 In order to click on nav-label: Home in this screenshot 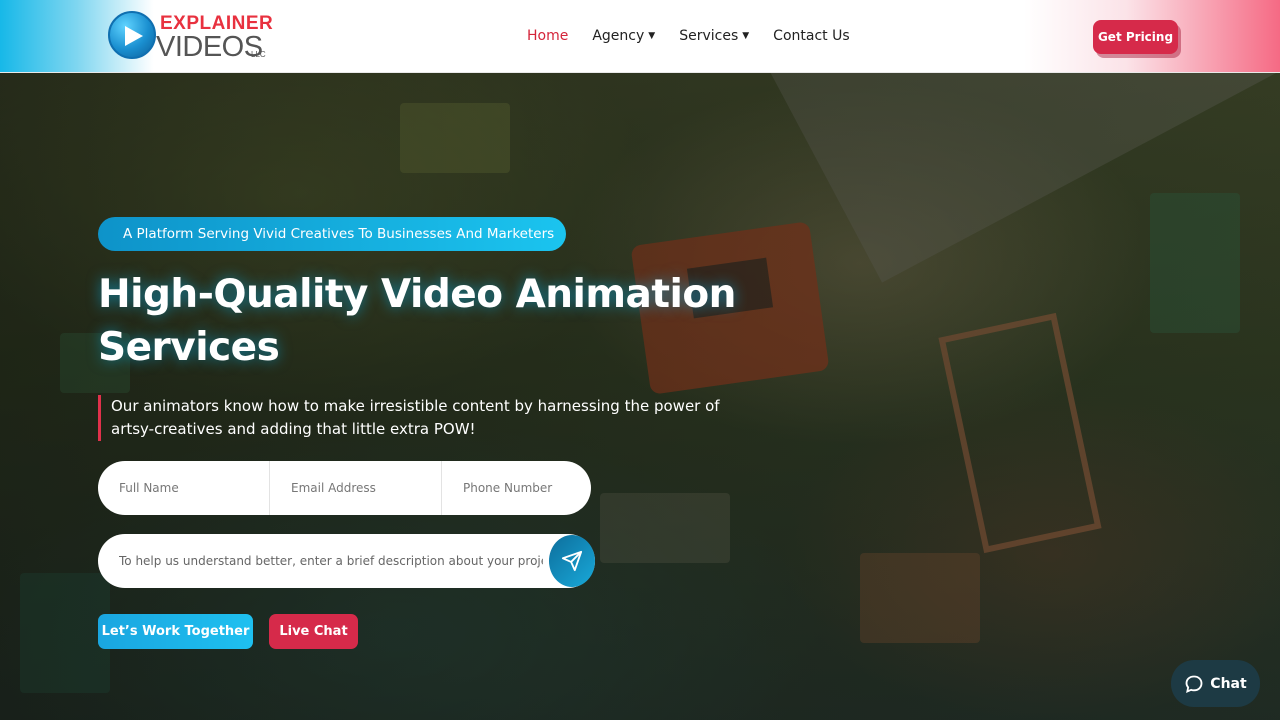, I will do `click(548, 36)`.